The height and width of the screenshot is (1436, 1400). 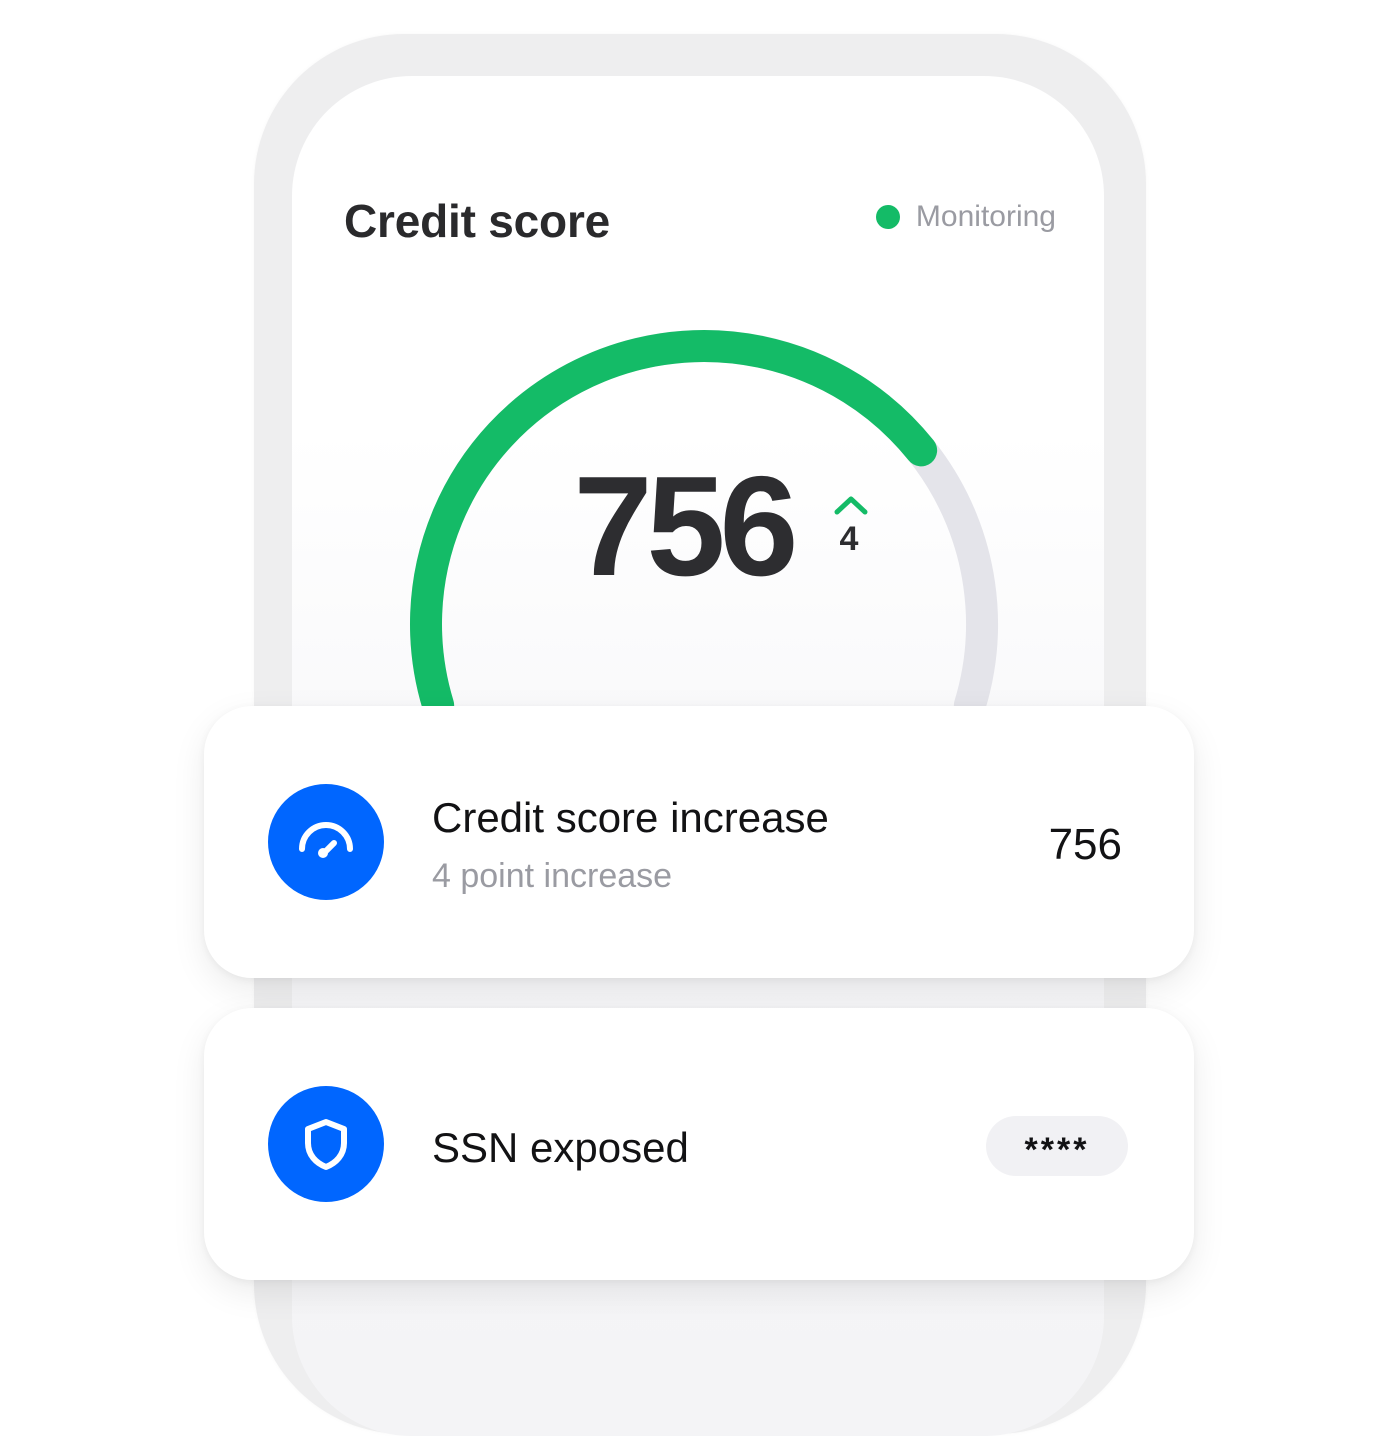 What do you see at coordinates (686, 526) in the screenshot?
I see `credit-score-value: 756` at bounding box center [686, 526].